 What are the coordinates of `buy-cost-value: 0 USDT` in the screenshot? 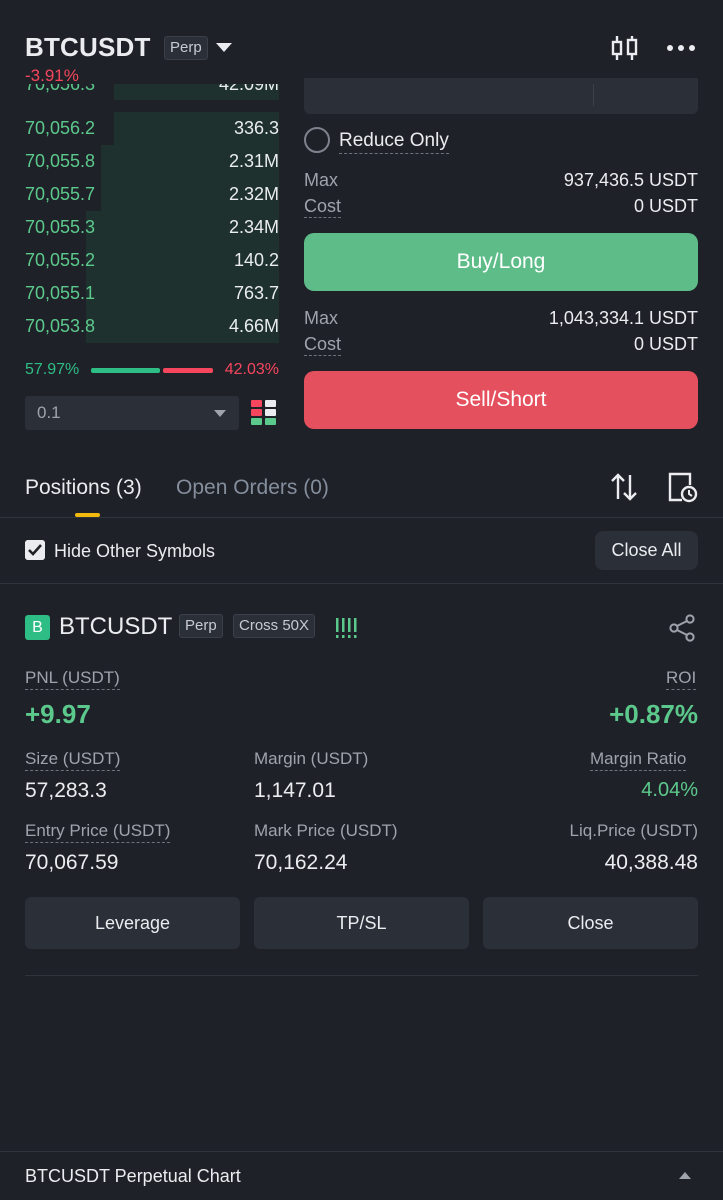 It's located at (665, 206).